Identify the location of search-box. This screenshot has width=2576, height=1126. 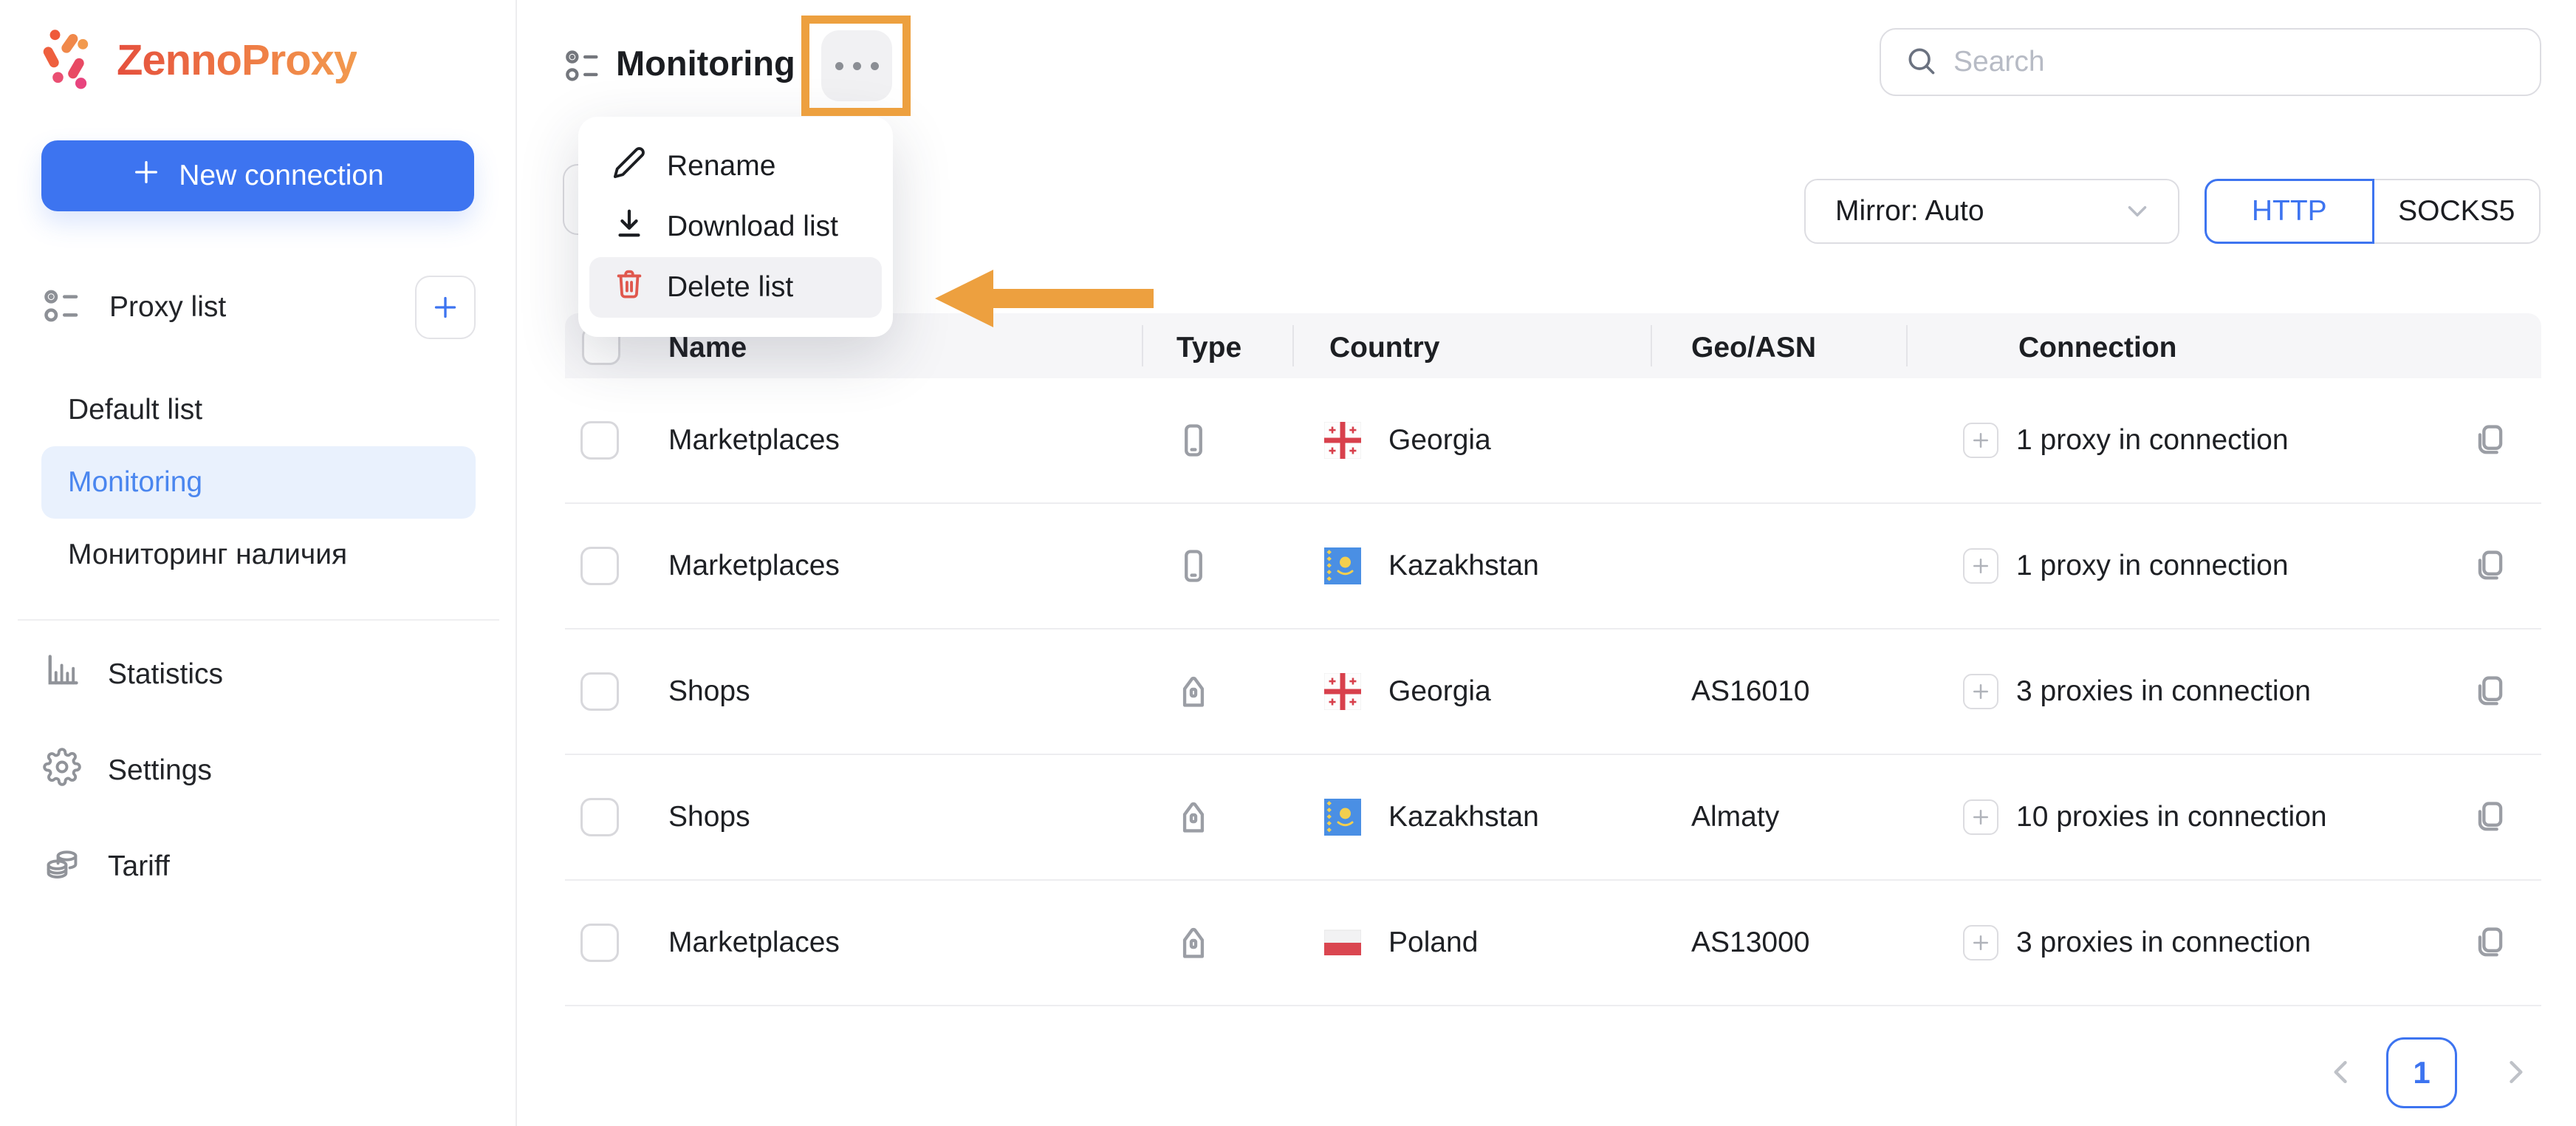
(2210, 62).